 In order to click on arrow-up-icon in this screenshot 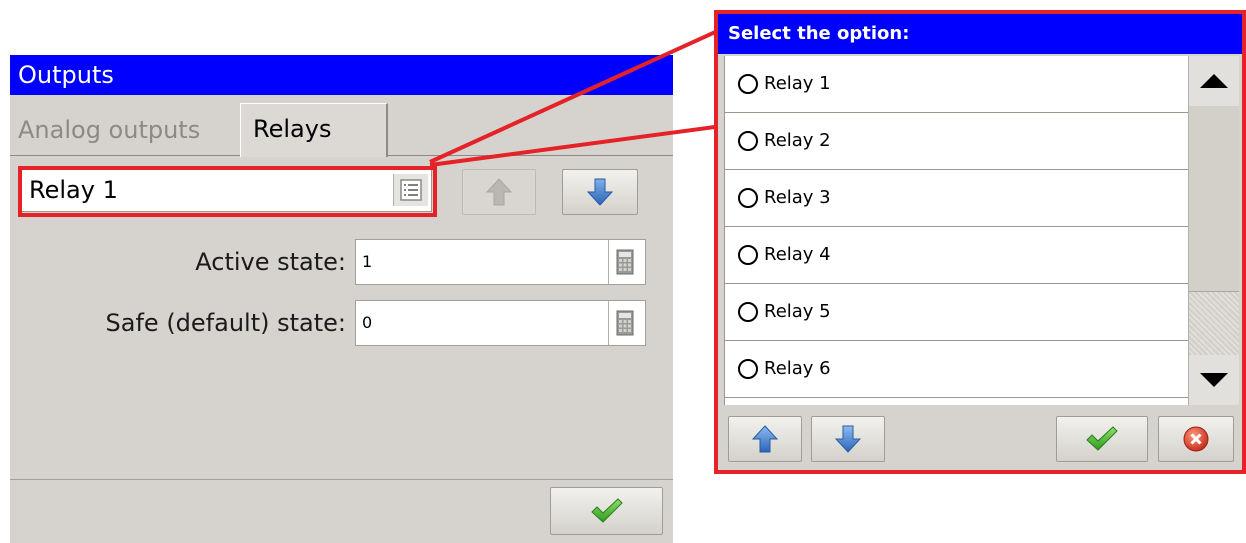, I will do `click(499, 192)`.